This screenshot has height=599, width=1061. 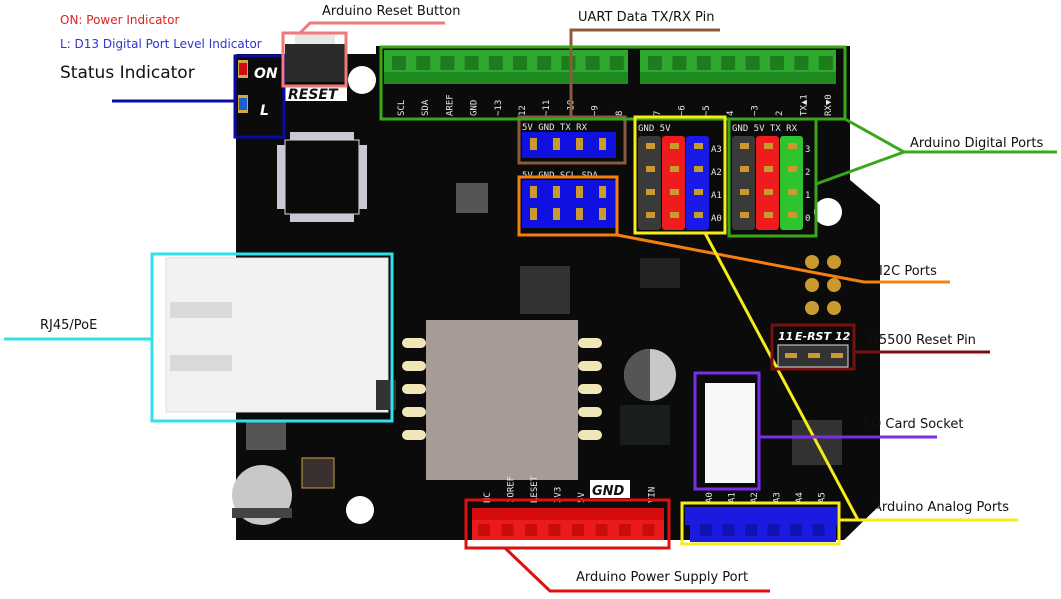 What do you see at coordinates (765, 129) in the screenshot?
I see `block-header: GND 5V TX RX` at bounding box center [765, 129].